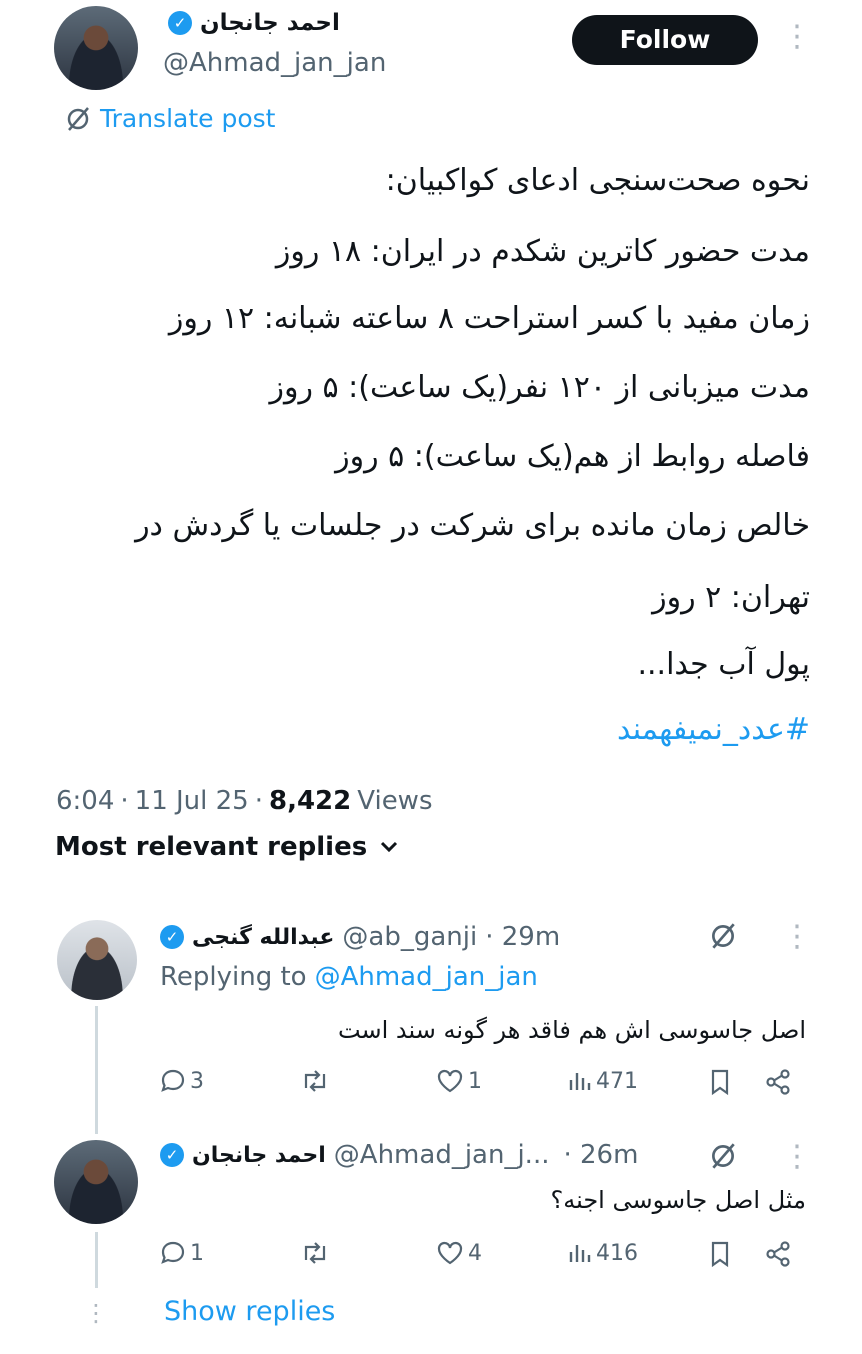 Image resolution: width=862 pixels, height=1354 pixels. What do you see at coordinates (617, 1081) in the screenshot?
I see `views-count: 471` at bounding box center [617, 1081].